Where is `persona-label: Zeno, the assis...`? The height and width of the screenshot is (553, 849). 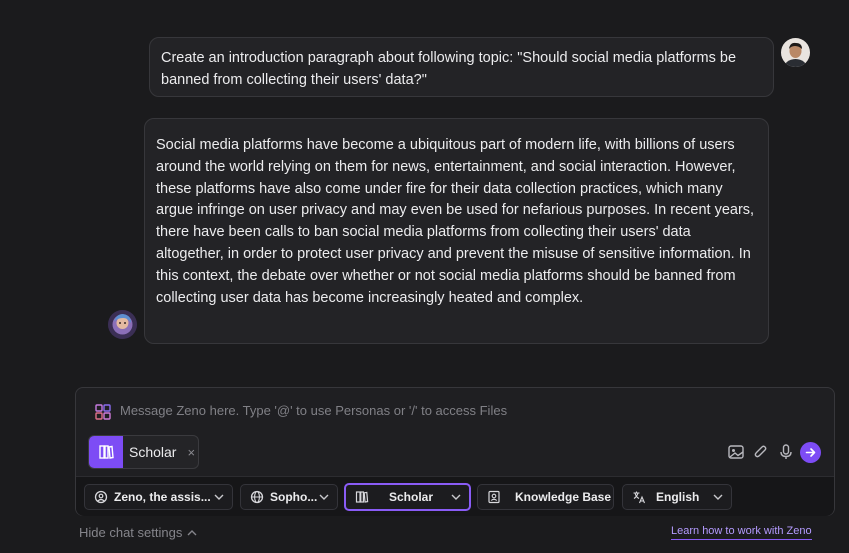 persona-label: Zeno, the assis... is located at coordinates (162, 497).